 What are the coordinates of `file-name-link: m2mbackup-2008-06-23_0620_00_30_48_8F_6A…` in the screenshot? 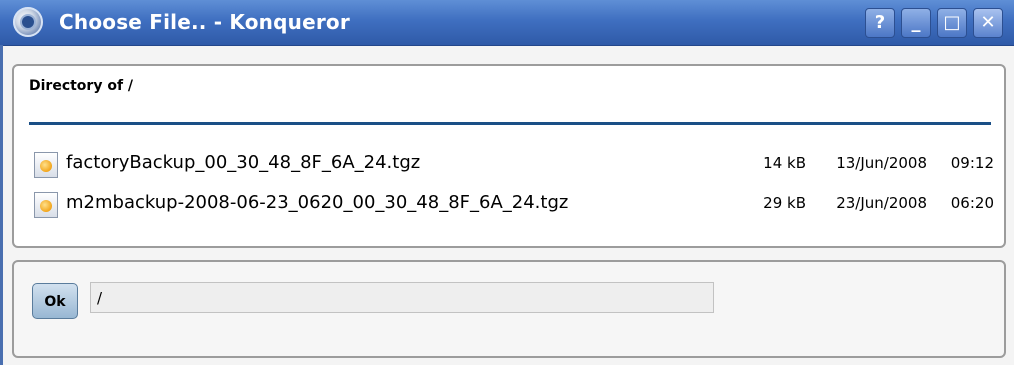 It's located at (317, 202).